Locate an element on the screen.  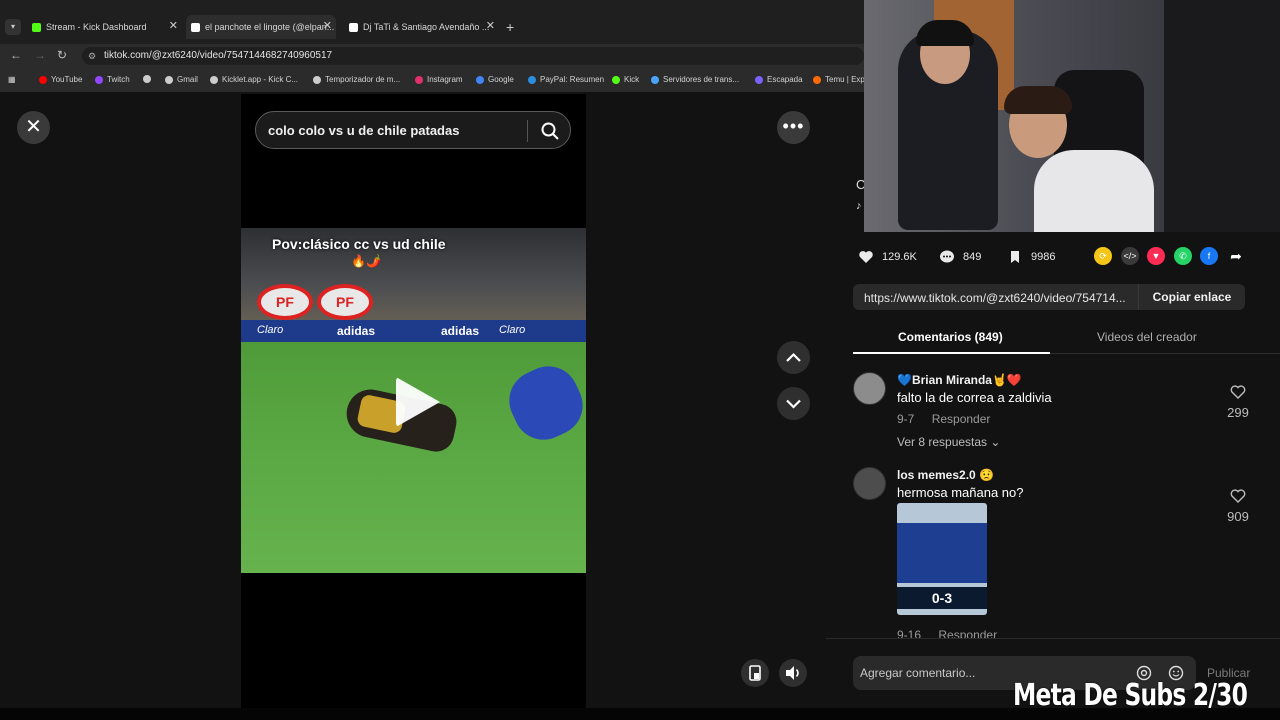
bookmark-google: Google is located at coordinates (495, 79).